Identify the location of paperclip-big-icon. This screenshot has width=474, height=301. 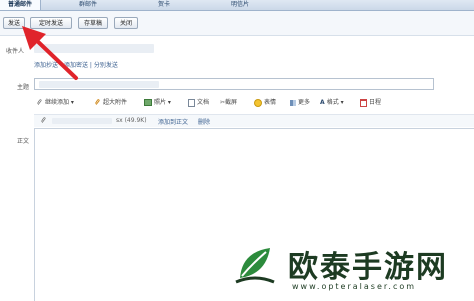
(97, 102).